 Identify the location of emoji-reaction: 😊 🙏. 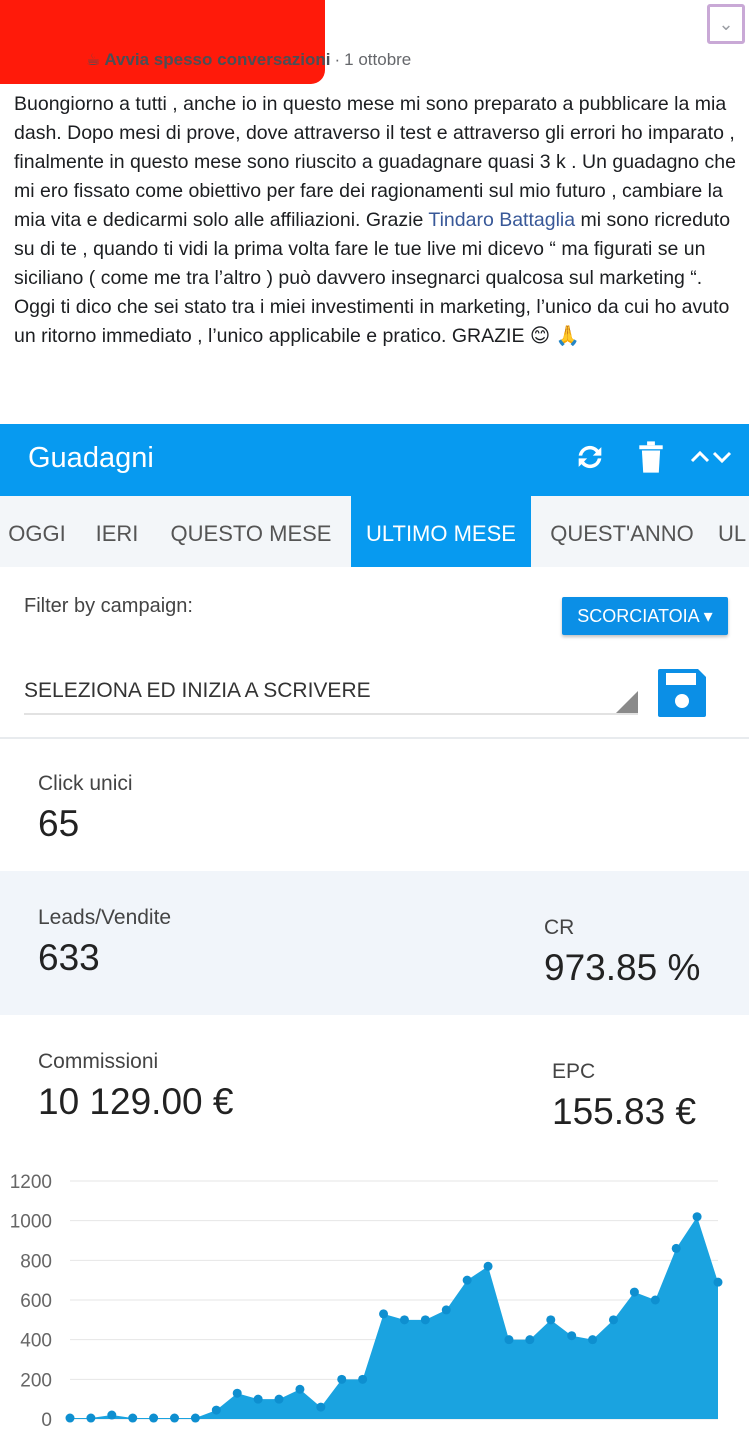
(554, 336).